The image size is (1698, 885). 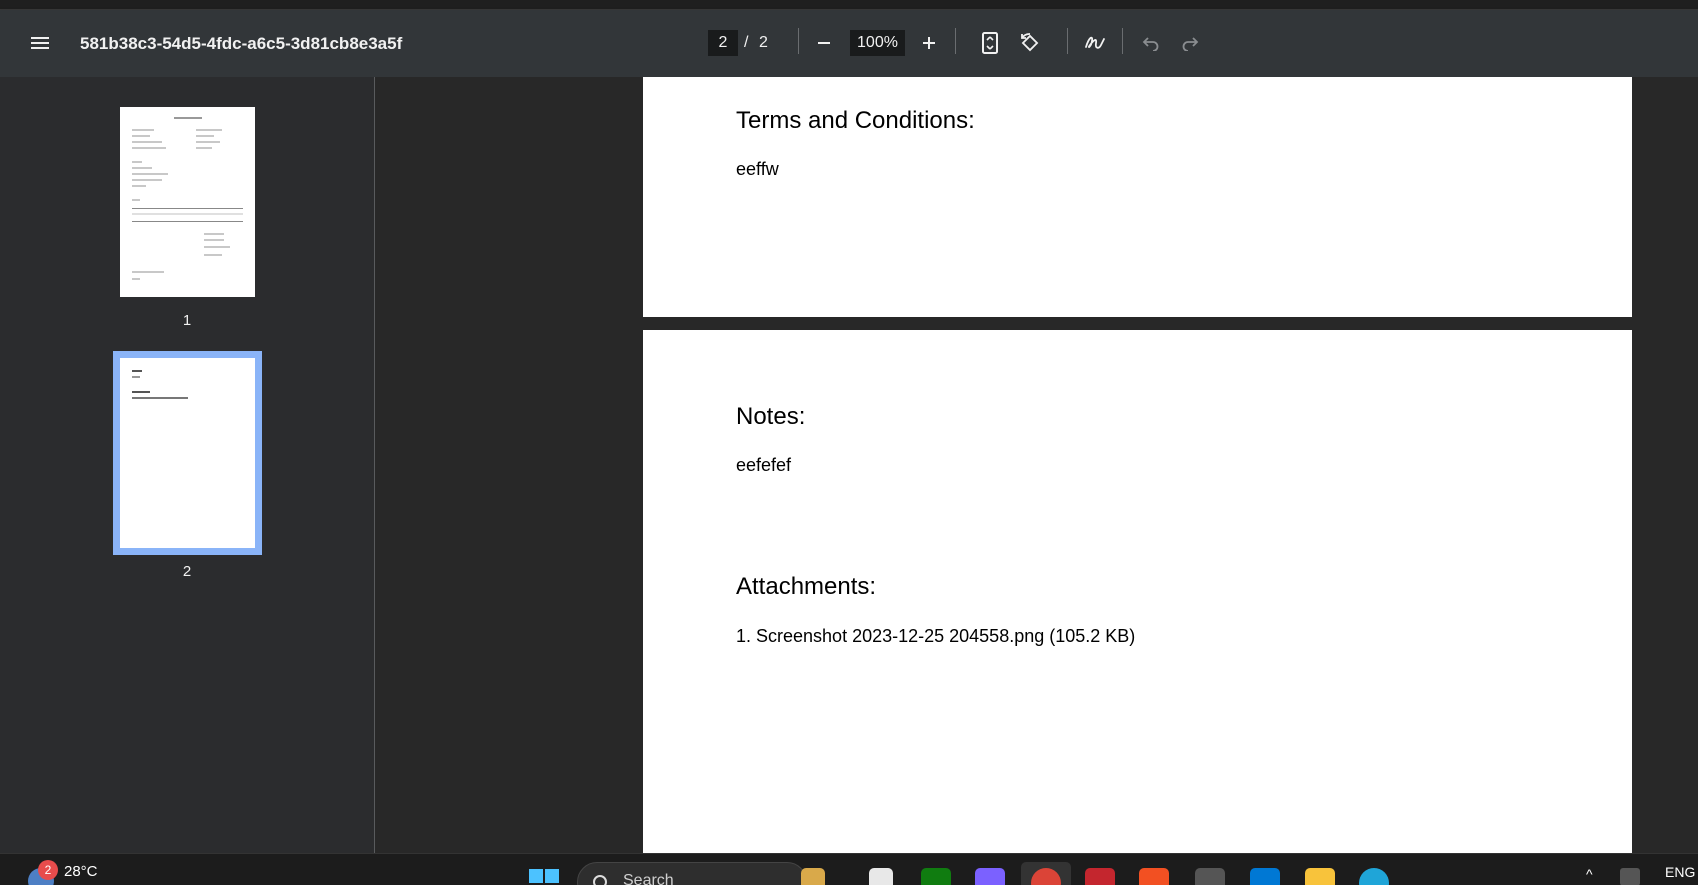 What do you see at coordinates (806, 586) in the screenshot?
I see `attachments-heading: Attachments:` at bounding box center [806, 586].